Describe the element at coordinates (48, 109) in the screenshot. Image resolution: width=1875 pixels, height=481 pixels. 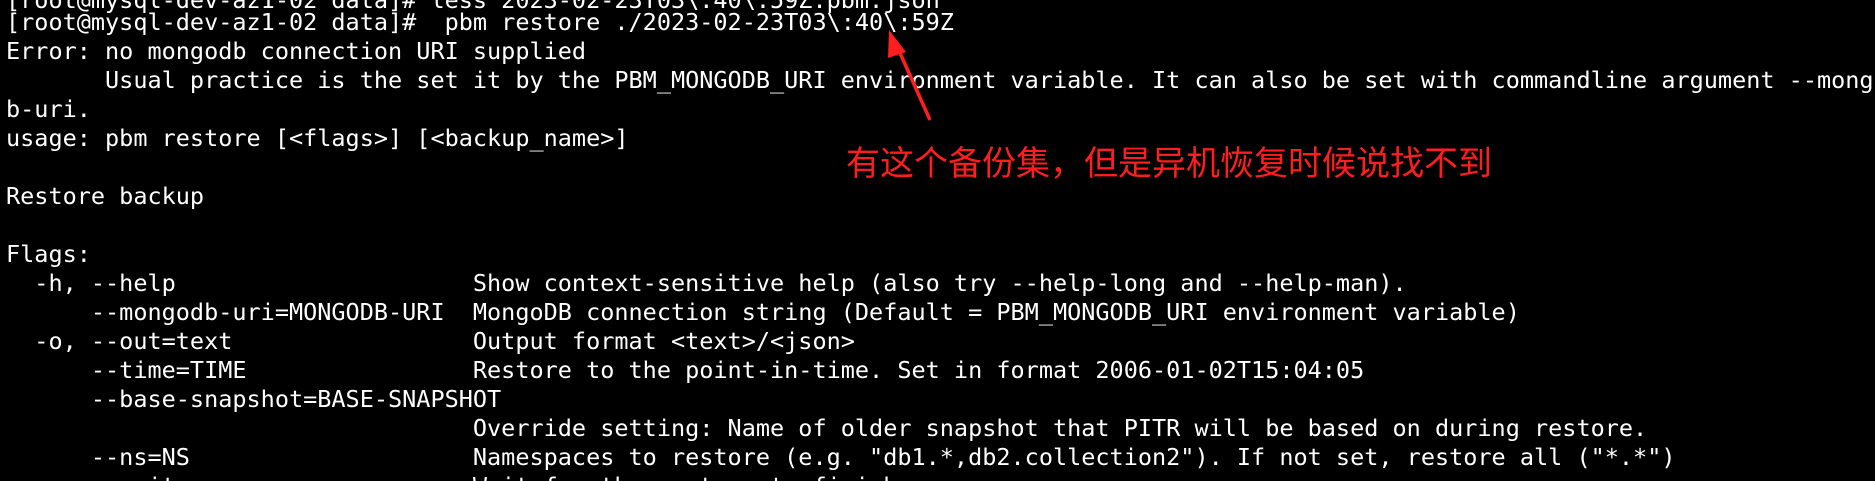
I see `terminal-line: b-uri.` at that location.